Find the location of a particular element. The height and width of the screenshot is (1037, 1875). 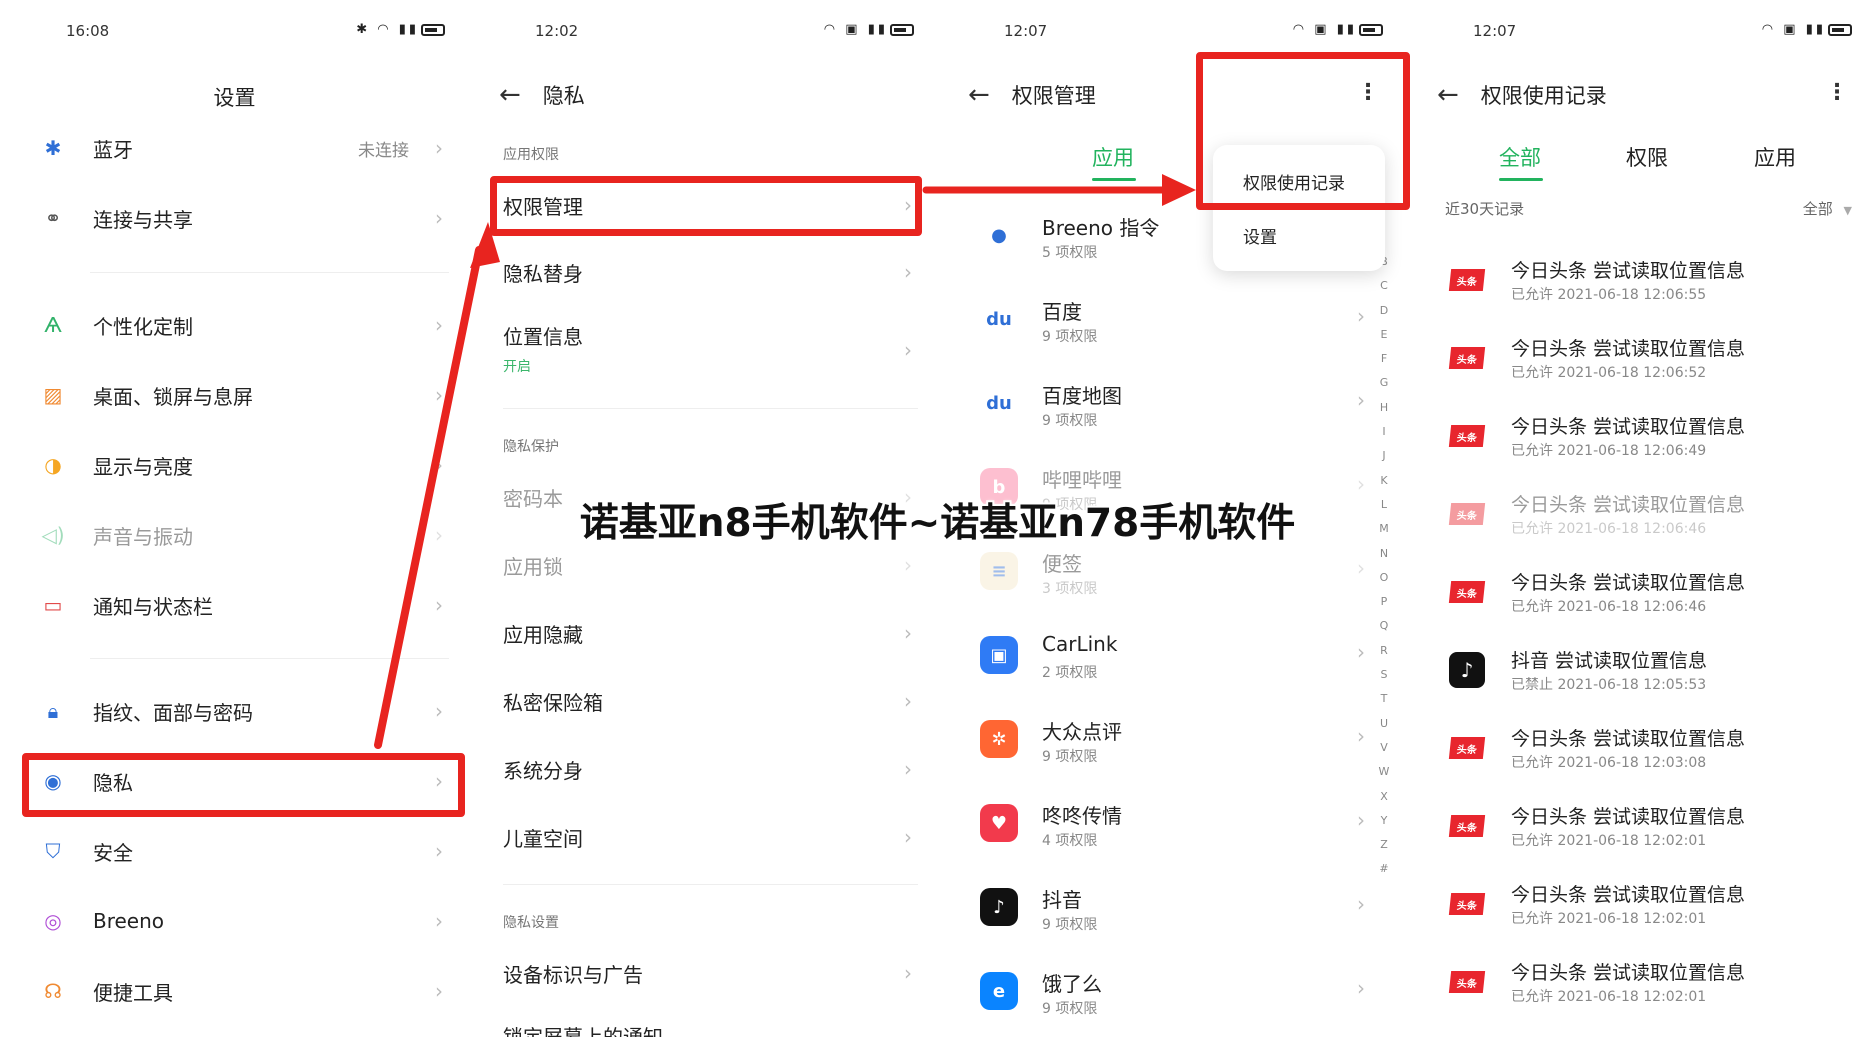

menu-item-settings: 设置 is located at coordinates (1260, 235).